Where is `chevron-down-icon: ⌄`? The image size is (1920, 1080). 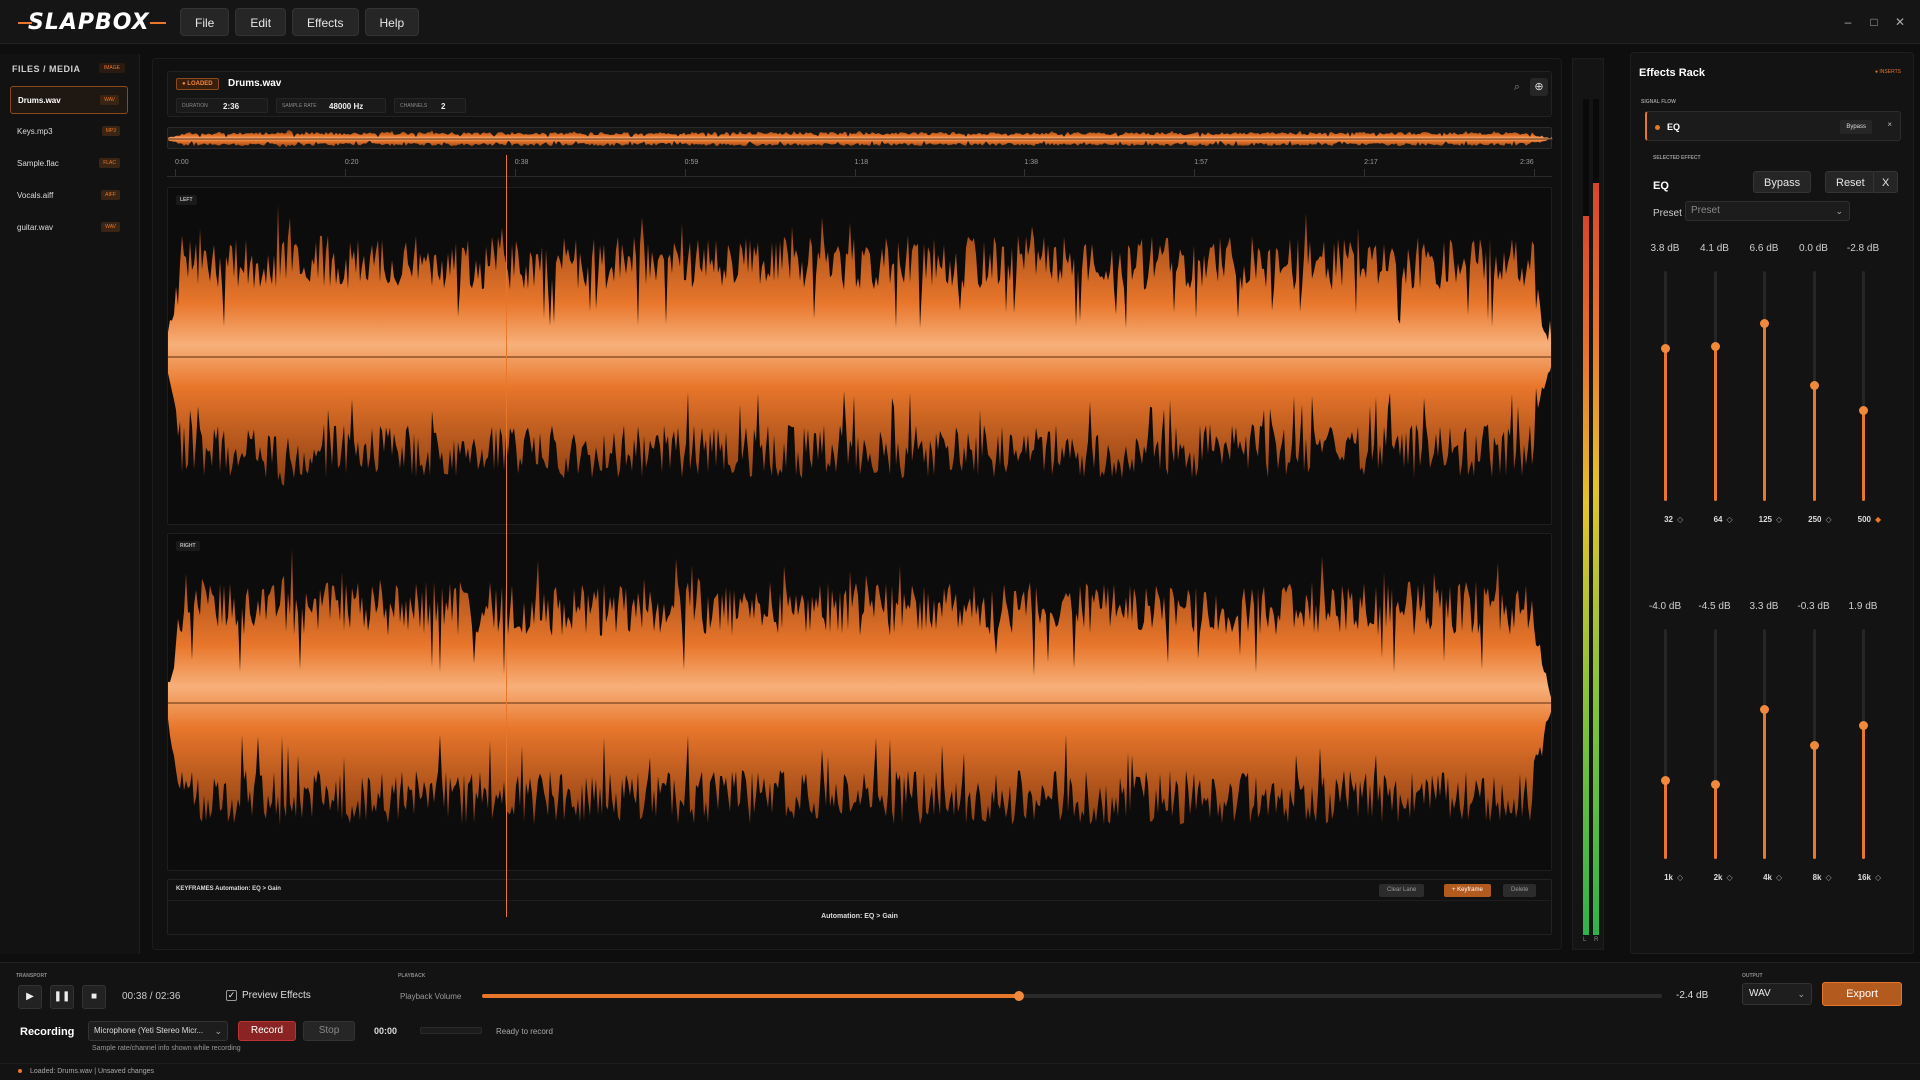
chevron-down-icon: ⌄ is located at coordinates (218, 1031).